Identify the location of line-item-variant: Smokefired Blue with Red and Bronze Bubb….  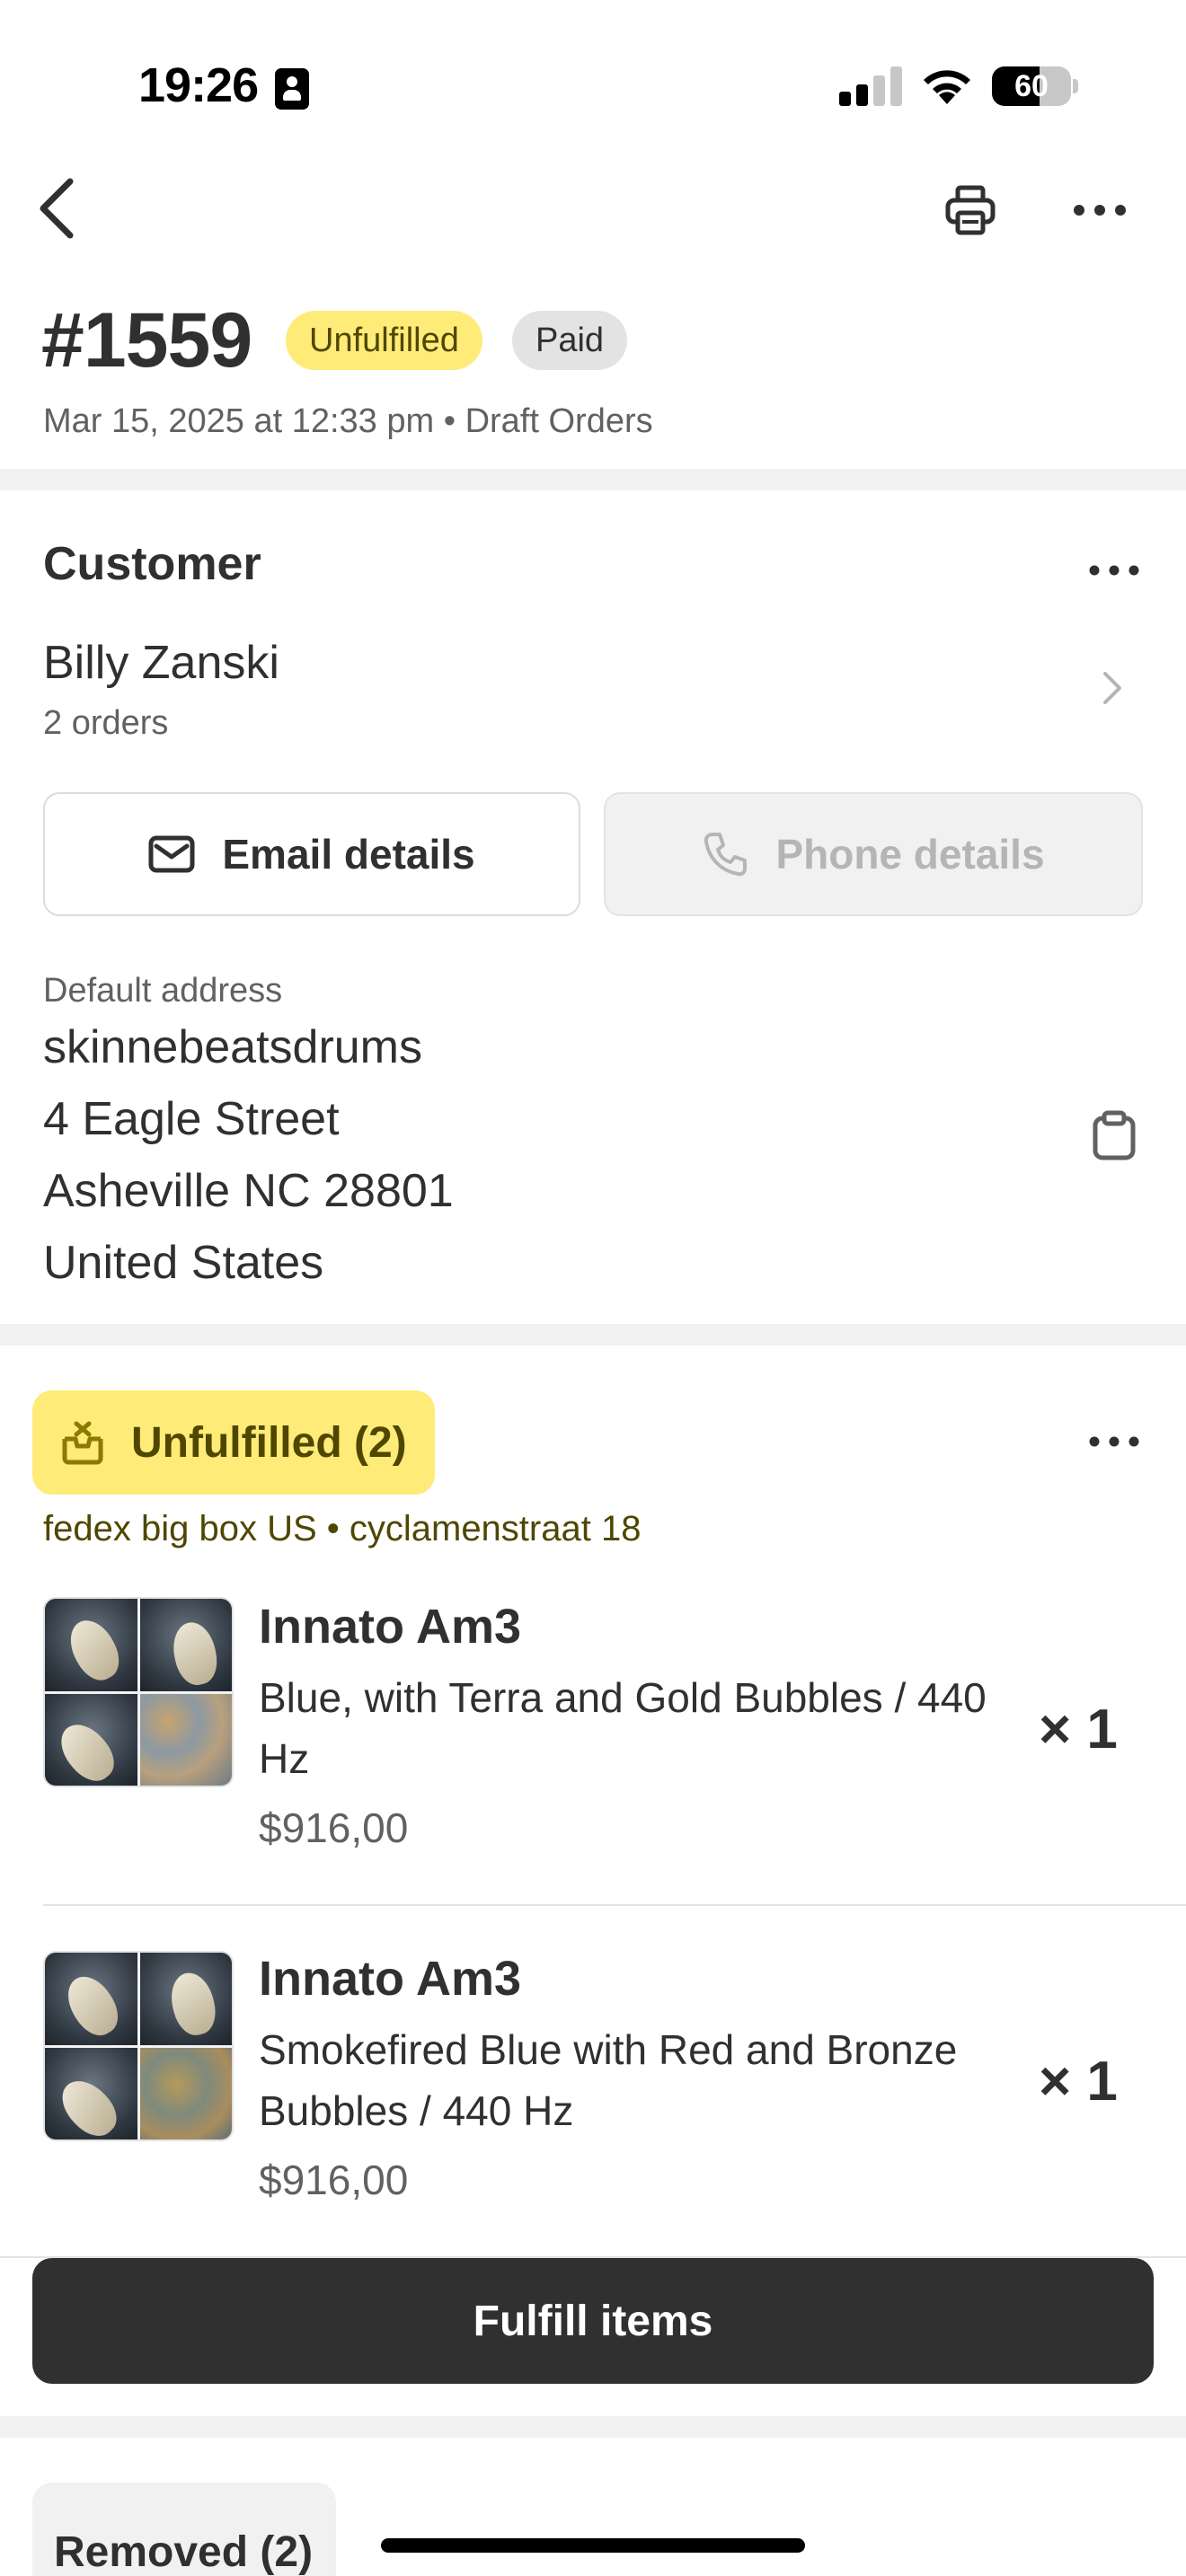
(608, 2080).